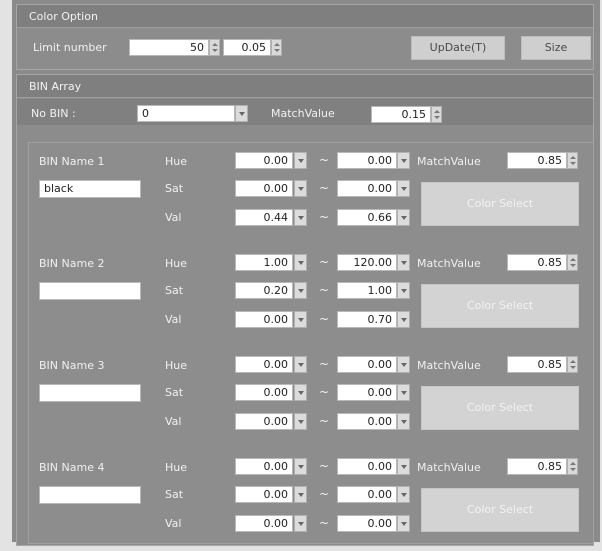 This screenshot has width=602, height=551. What do you see at coordinates (367, 290) in the screenshot?
I see `sat-max-input: 1.00` at bounding box center [367, 290].